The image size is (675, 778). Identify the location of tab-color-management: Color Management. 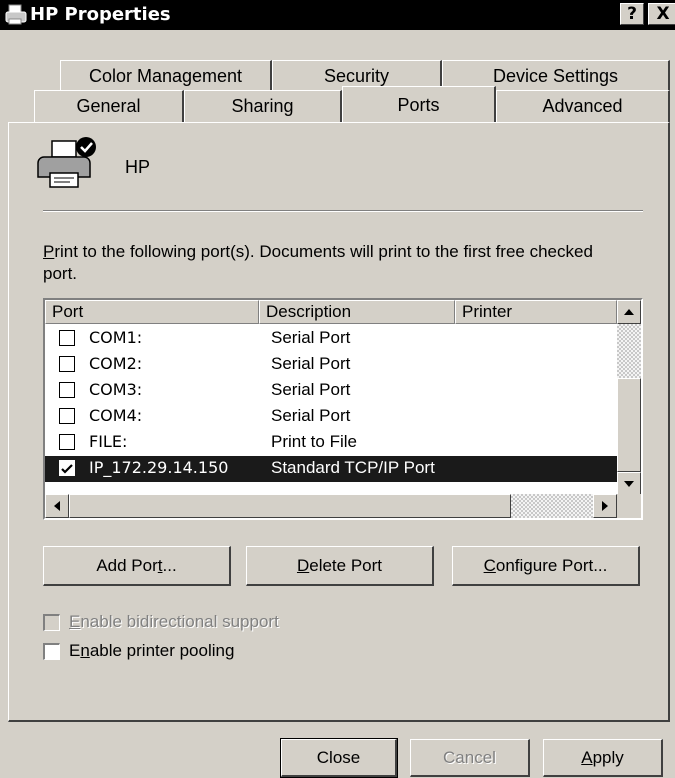
(166, 76).